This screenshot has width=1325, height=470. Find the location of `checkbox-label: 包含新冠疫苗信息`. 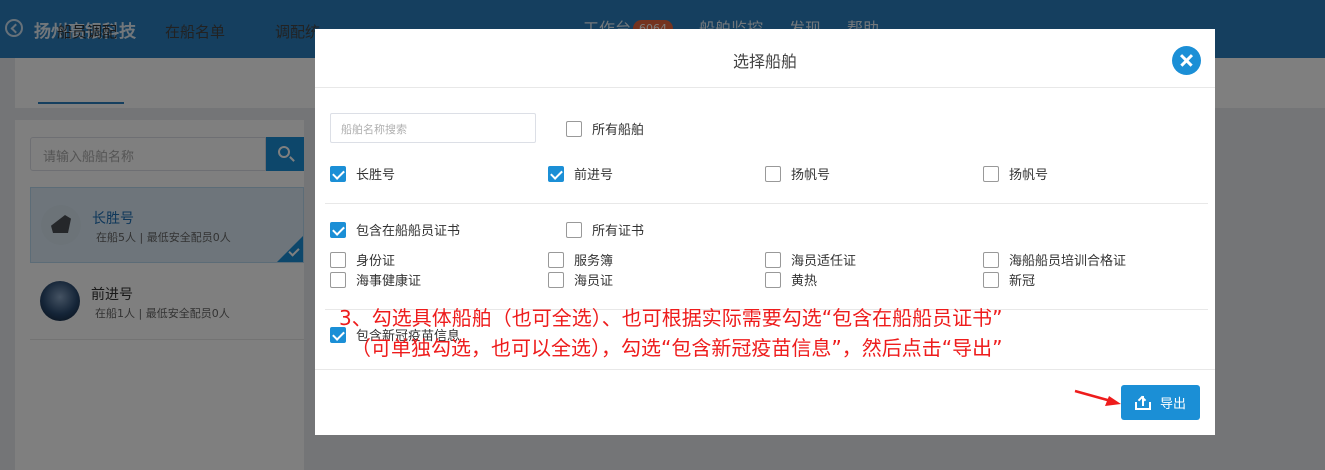

checkbox-label: 包含新冠疫苗信息 is located at coordinates (408, 336).